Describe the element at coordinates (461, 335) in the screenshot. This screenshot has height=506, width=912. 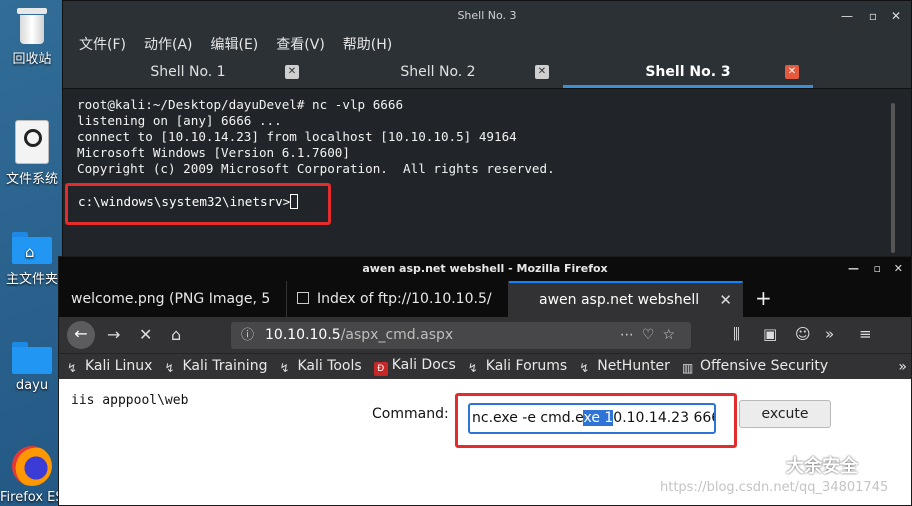
I see `url-bar: ⓘ 10.10.10.5/aspx_cmd.aspx ⋯♡☆` at that location.